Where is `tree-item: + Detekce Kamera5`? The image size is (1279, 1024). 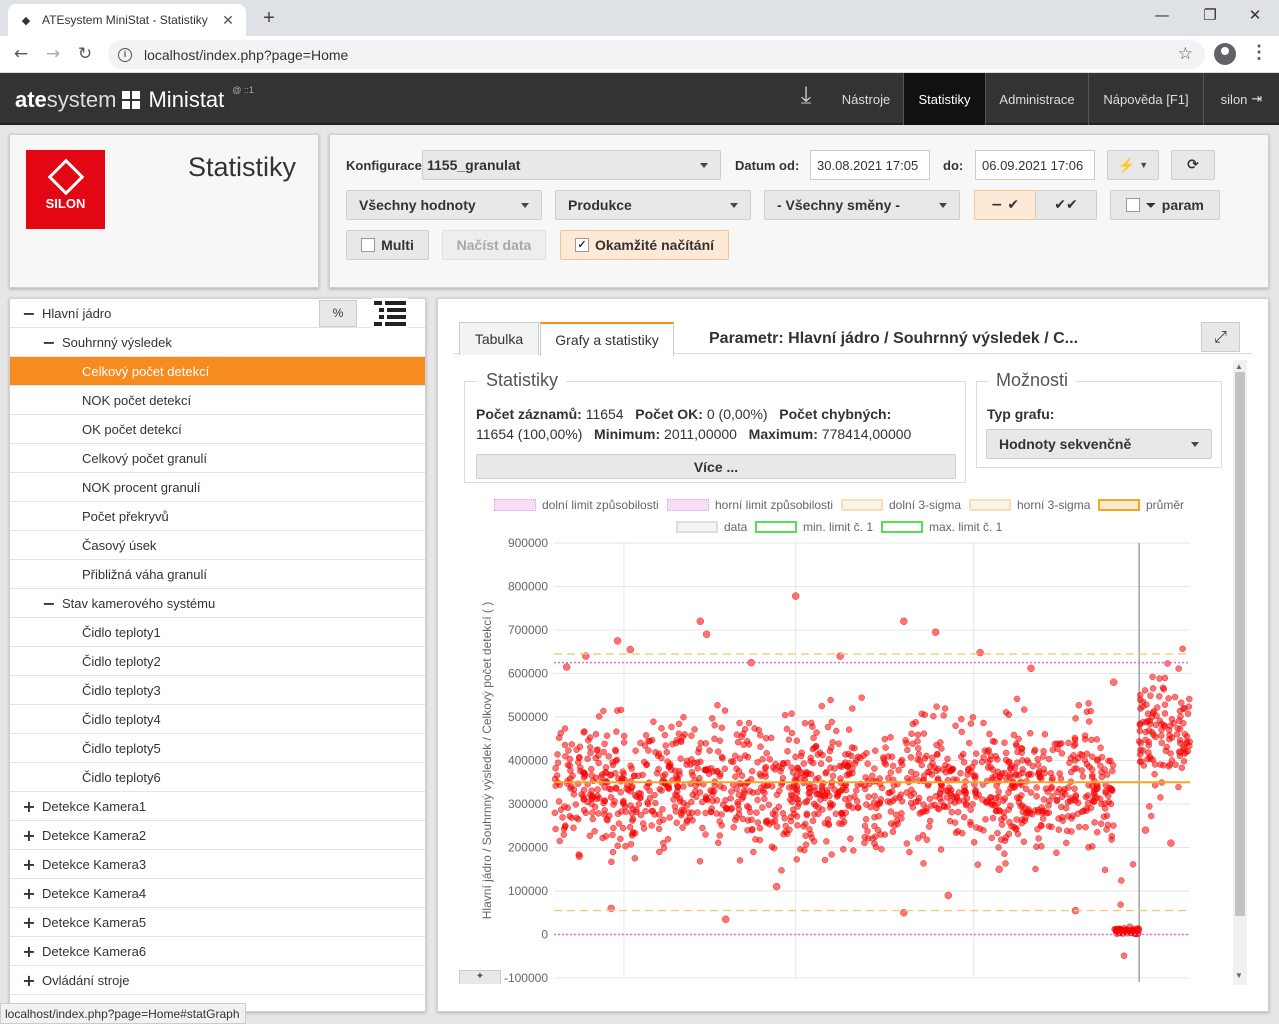 tree-item: + Detekce Kamera5 is located at coordinates (217, 922).